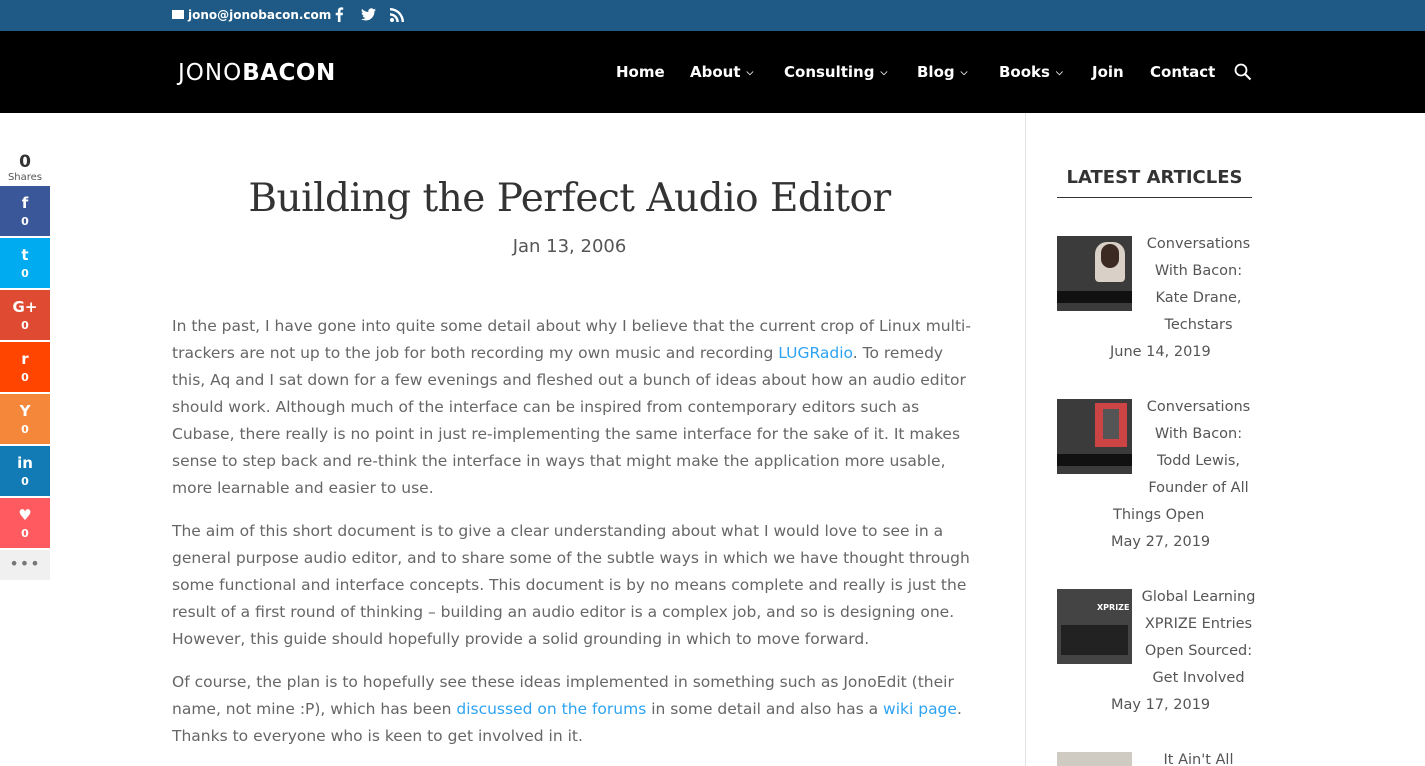 The width and height of the screenshot is (1425, 766). What do you see at coordinates (640, 72) in the screenshot?
I see `nav-home: Home` at bounding box center [640, 72].